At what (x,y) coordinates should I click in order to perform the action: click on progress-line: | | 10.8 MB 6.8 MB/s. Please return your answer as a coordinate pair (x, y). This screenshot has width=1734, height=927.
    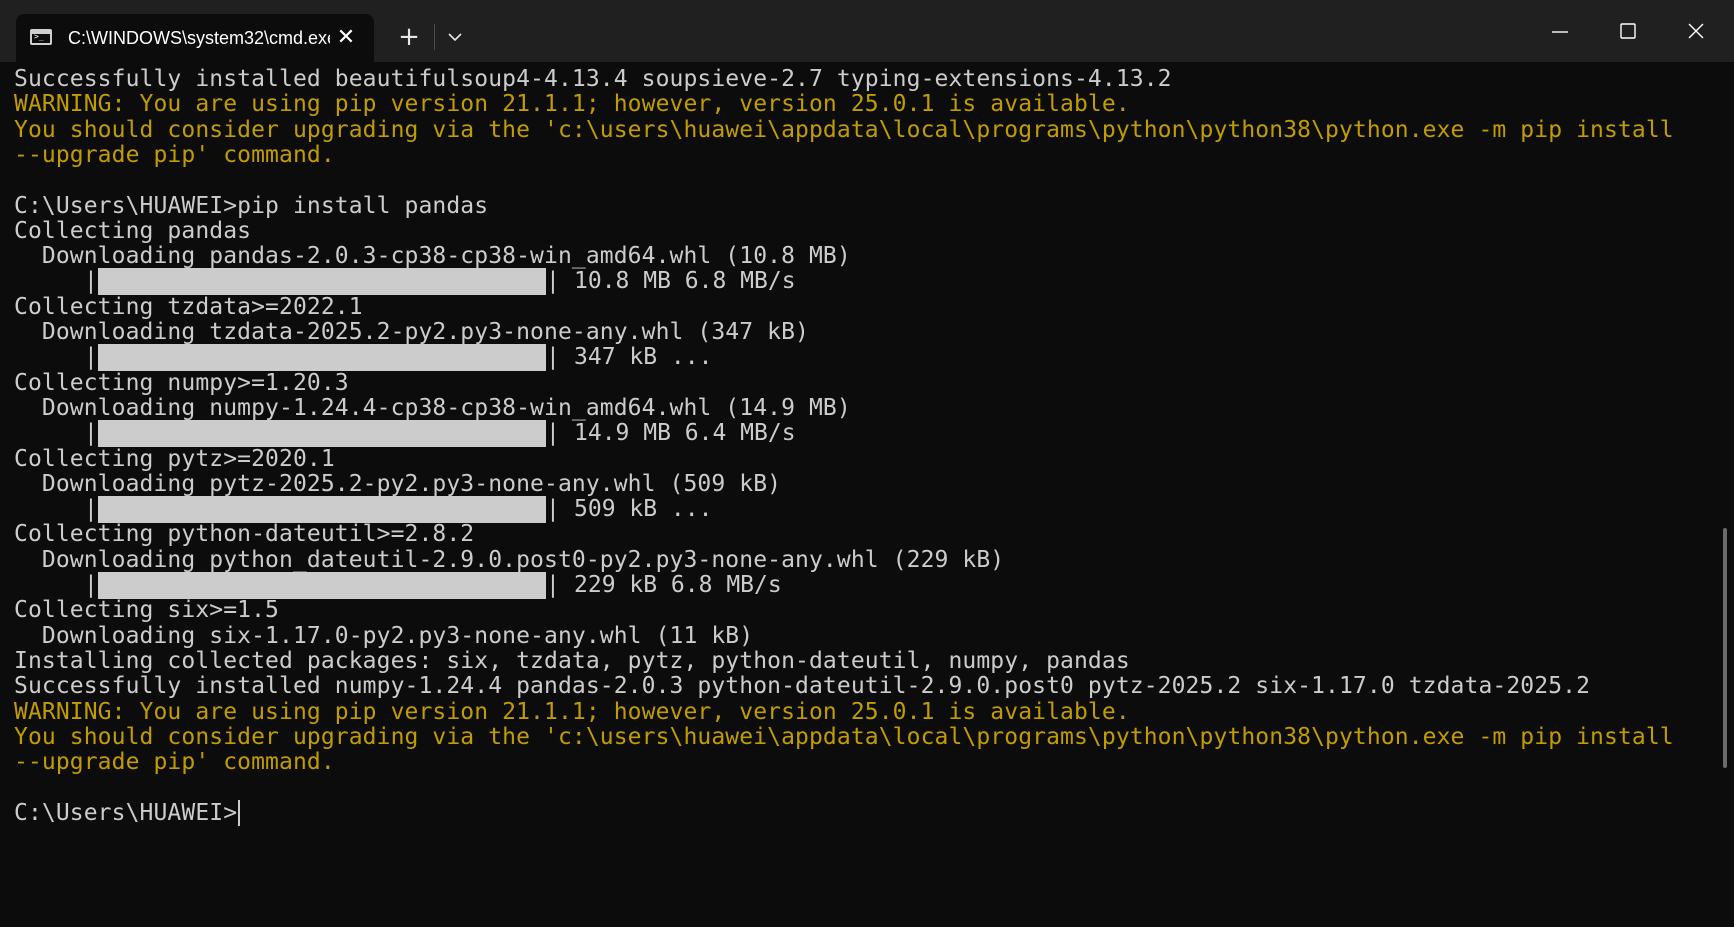
    Looking at the image, I should click on (514, 281).